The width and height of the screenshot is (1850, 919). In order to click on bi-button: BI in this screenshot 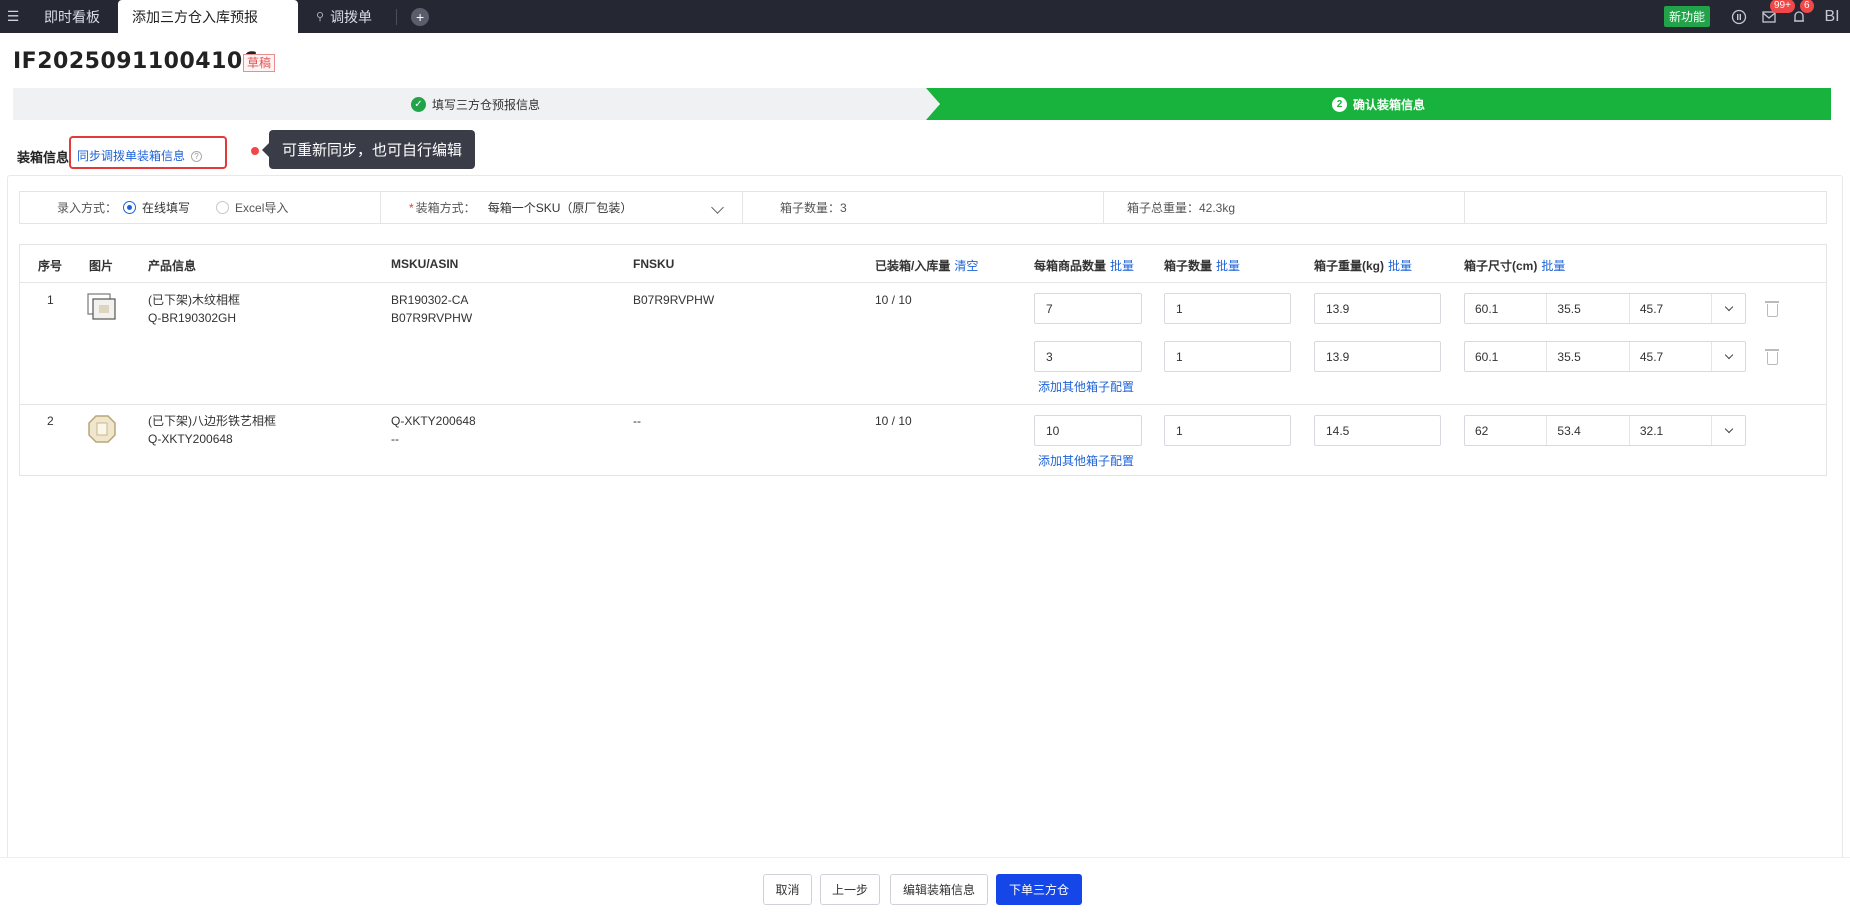, I will do `click(1832, 16)`.